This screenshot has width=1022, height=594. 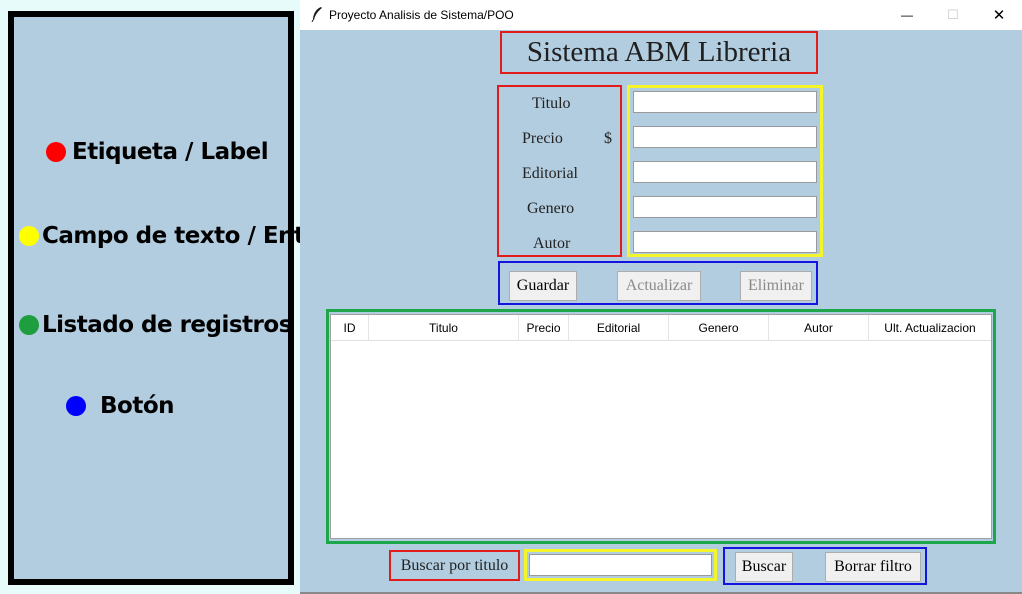 I want to click on form-entries-group, so click(x=725, y=171).